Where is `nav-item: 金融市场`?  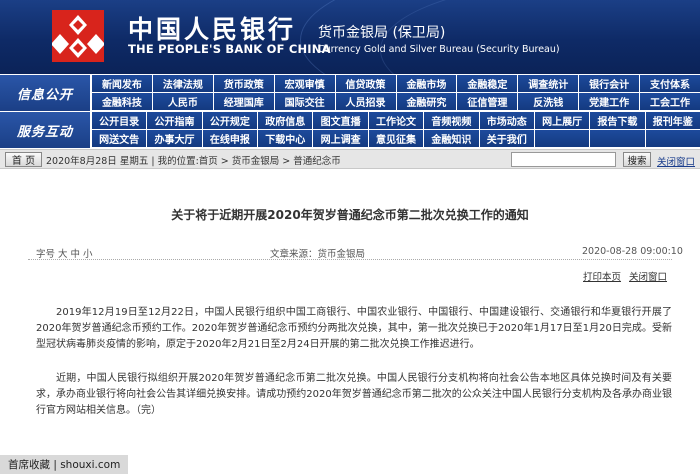 nav-item: 金融市场 is located at coordinates (426, 84).